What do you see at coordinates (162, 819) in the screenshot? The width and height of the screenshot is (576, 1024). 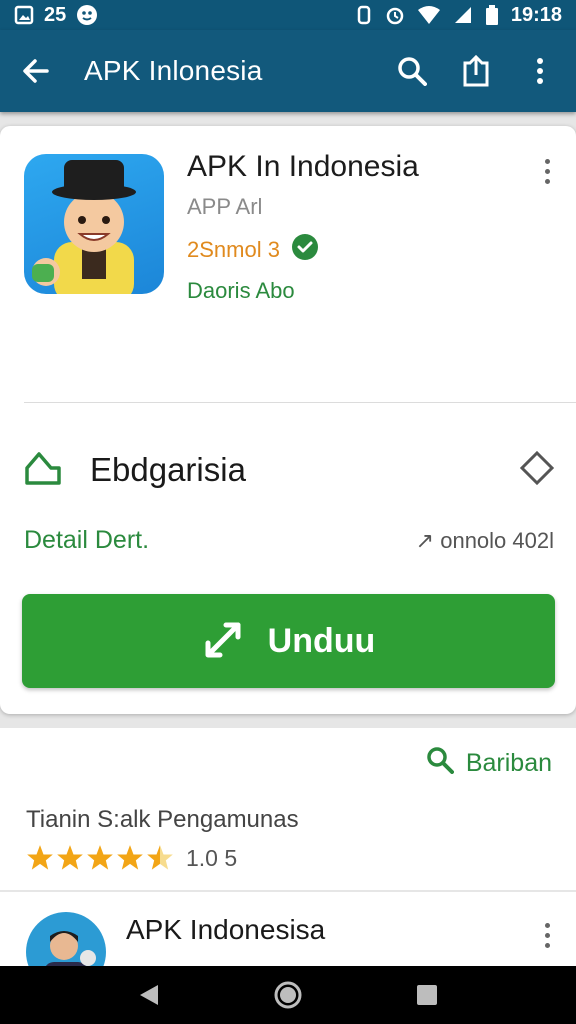 I see `reviews-title: Tianin S:alk Pengamunas` at bounding box center [162, 819].